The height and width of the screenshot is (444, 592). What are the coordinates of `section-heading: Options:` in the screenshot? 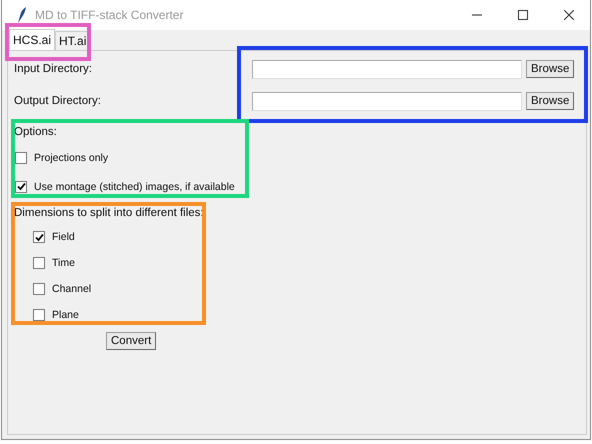 It's located at (36, 132).